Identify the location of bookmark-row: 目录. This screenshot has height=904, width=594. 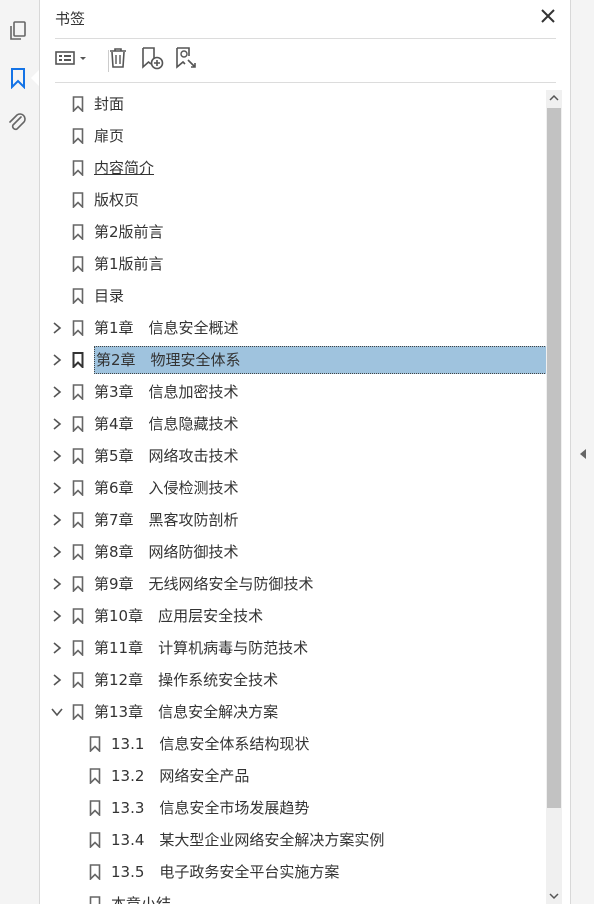
(294, 296).